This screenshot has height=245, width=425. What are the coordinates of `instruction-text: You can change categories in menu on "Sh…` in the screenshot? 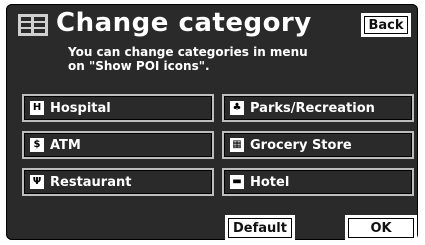 It's located at (188, 59).